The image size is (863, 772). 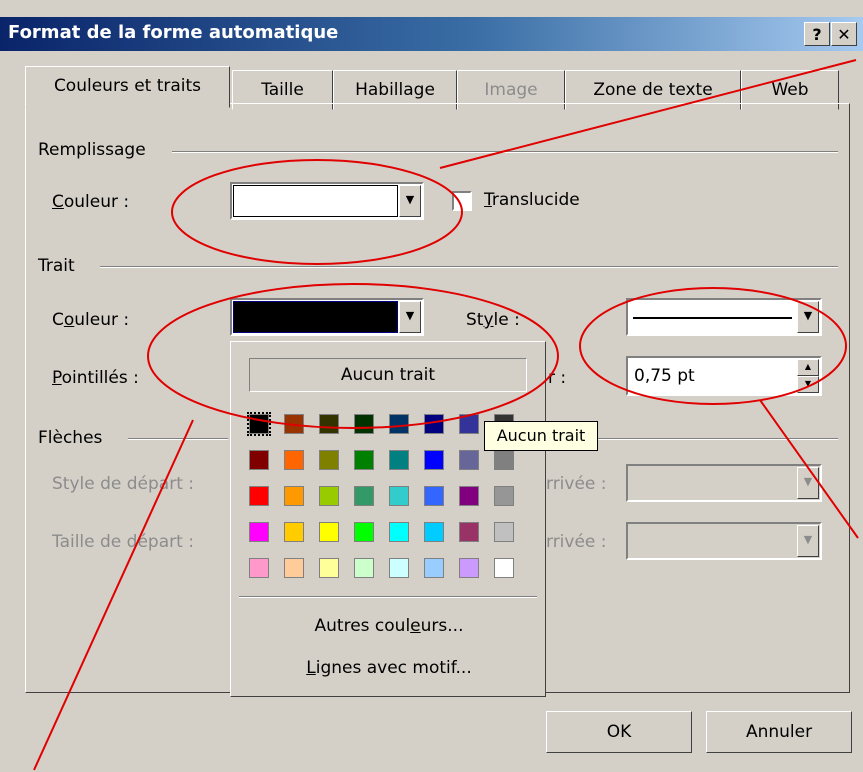 I want to click on line-section-label: Trait, so click(x=56, y=266).